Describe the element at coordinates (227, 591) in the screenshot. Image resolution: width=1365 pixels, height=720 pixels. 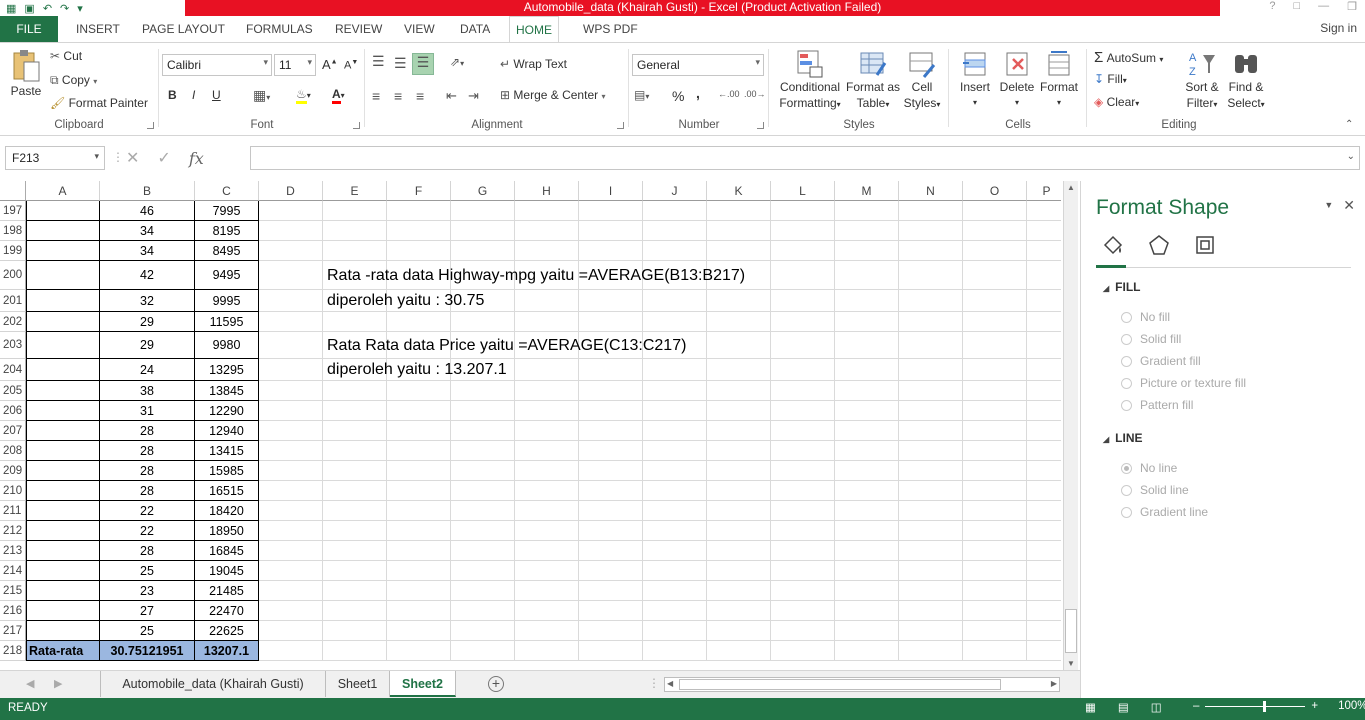
I see `table-cell-c: 21485` at that location.